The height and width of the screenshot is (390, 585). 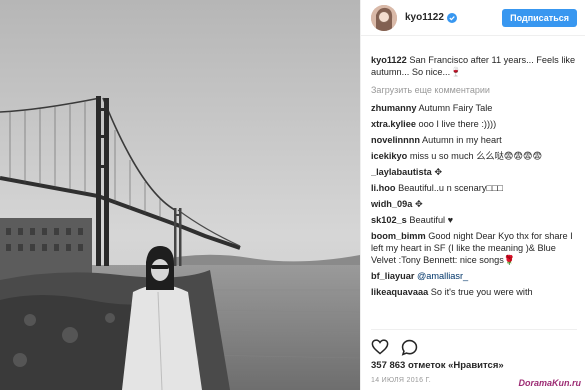 I want to click on comment-username: likeaquavaaa, so click(x=399, y=292).